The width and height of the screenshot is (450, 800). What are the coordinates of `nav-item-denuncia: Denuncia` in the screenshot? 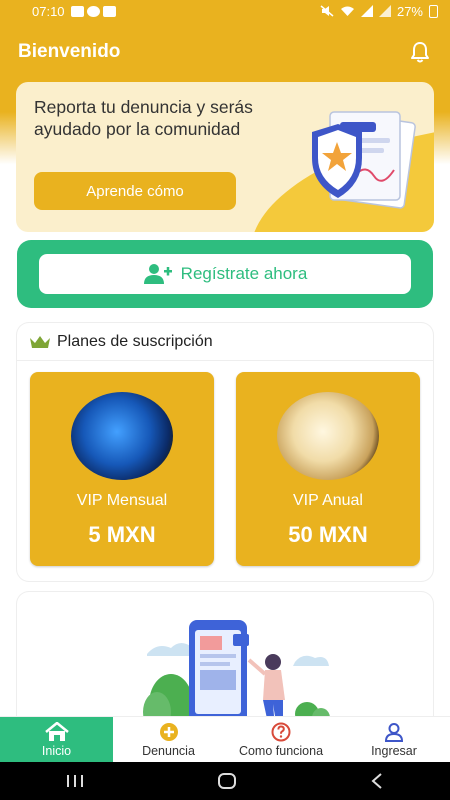 It's located at (168, 739).